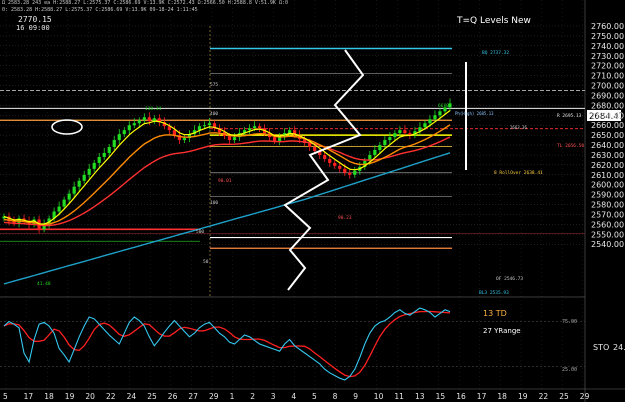  Describe the element at coordinates (607, 95) in the screenshot. I see `price-tick: 2690.00` at that location.